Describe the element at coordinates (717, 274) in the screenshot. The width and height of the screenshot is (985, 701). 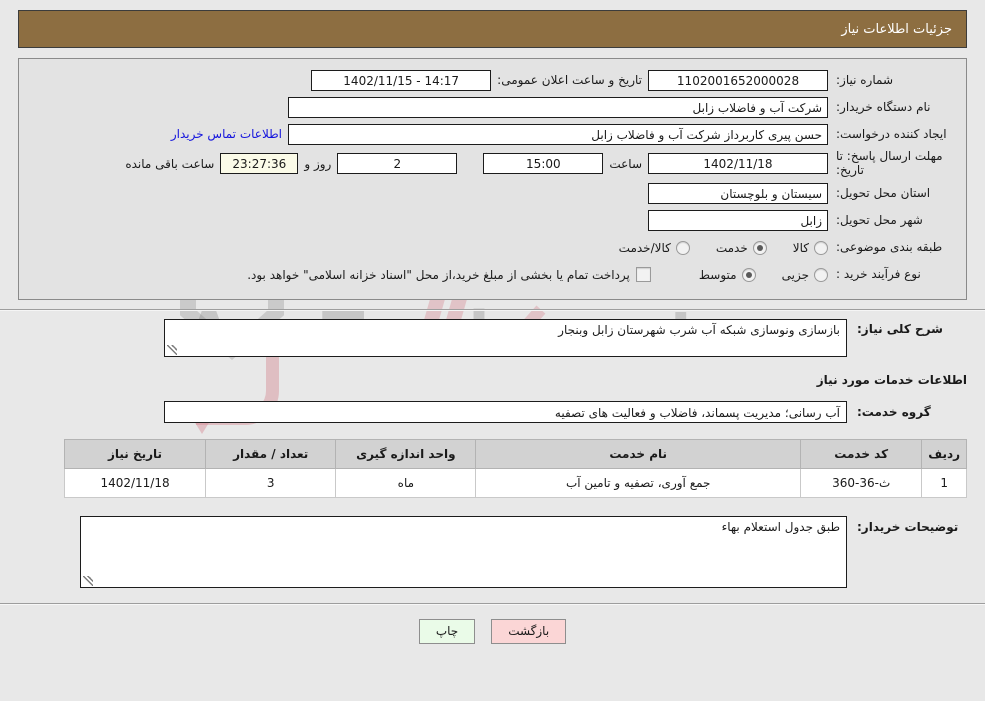
I see `process-option-motavaset-label: متوسط` at that location.